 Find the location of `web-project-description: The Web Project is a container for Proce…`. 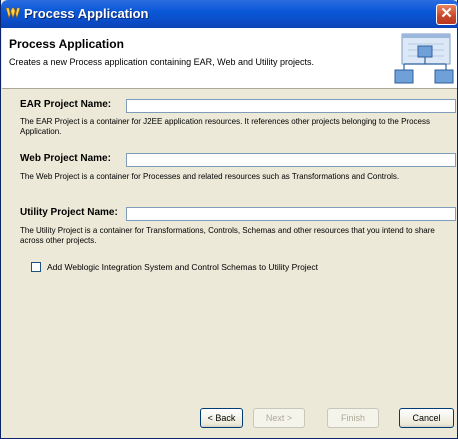

web-project-description: The Web Project is a container for Proce… is located at coordinates (210, 176).